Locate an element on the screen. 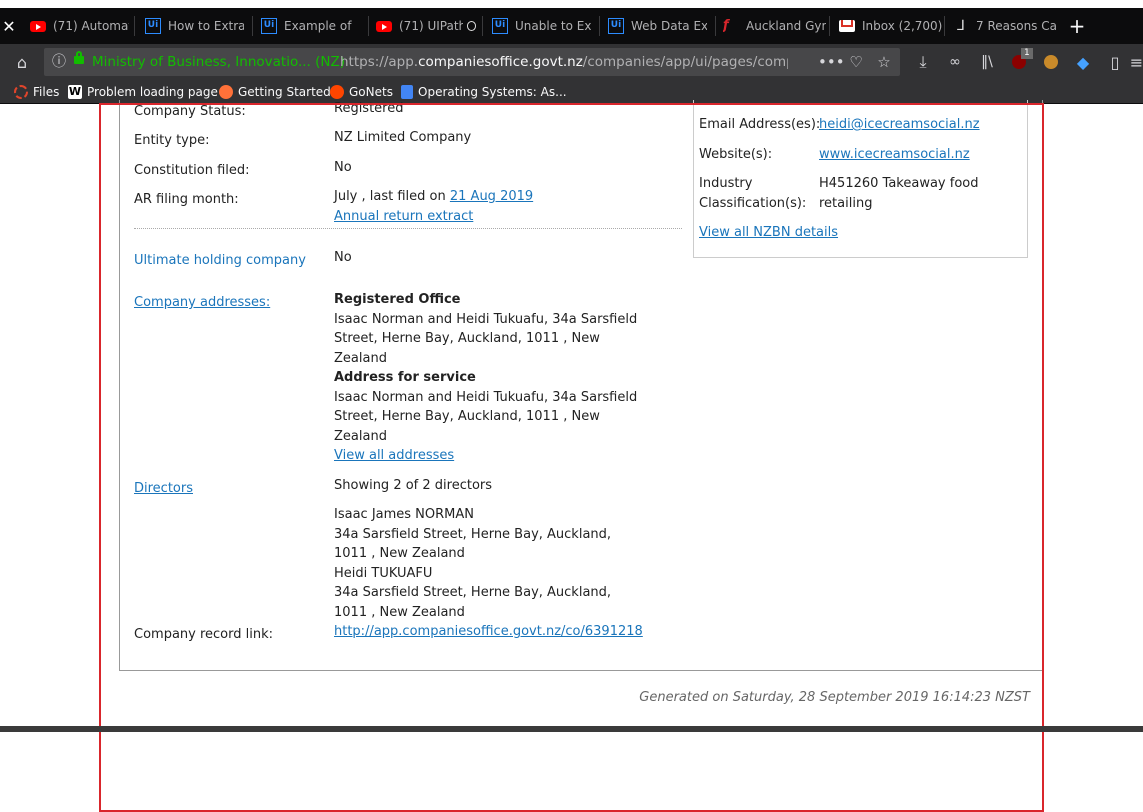  plus-icon: + is located at coordinates (1077, 26).